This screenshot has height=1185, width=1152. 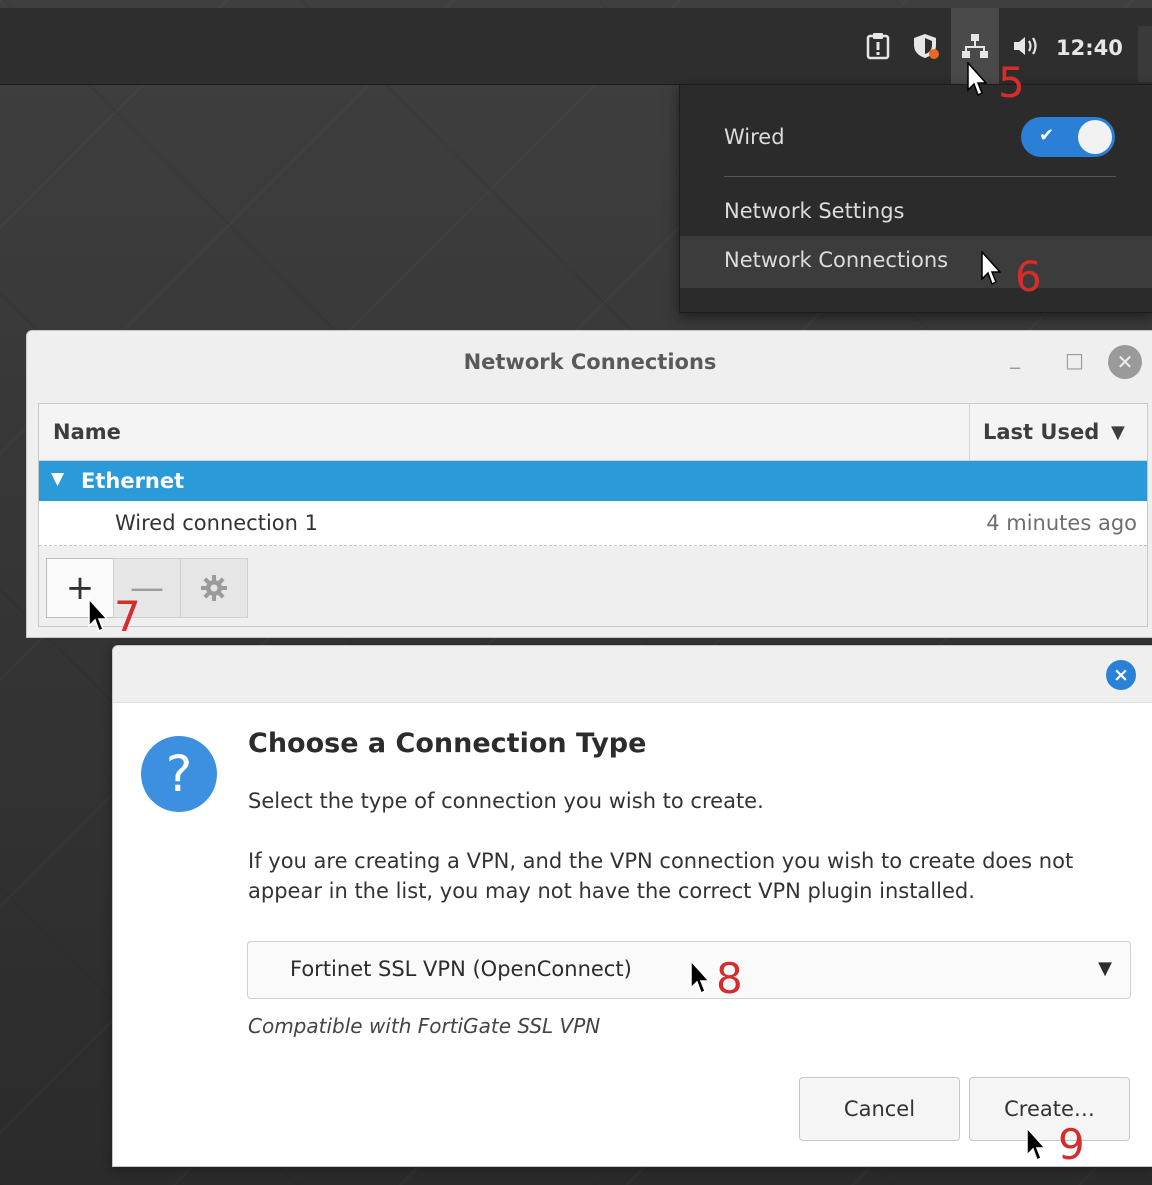 What do you see at coordinates (879, 1109) in the screenshot?
I see `cancel-button: Cancel` at bounding box center [879, 1109].